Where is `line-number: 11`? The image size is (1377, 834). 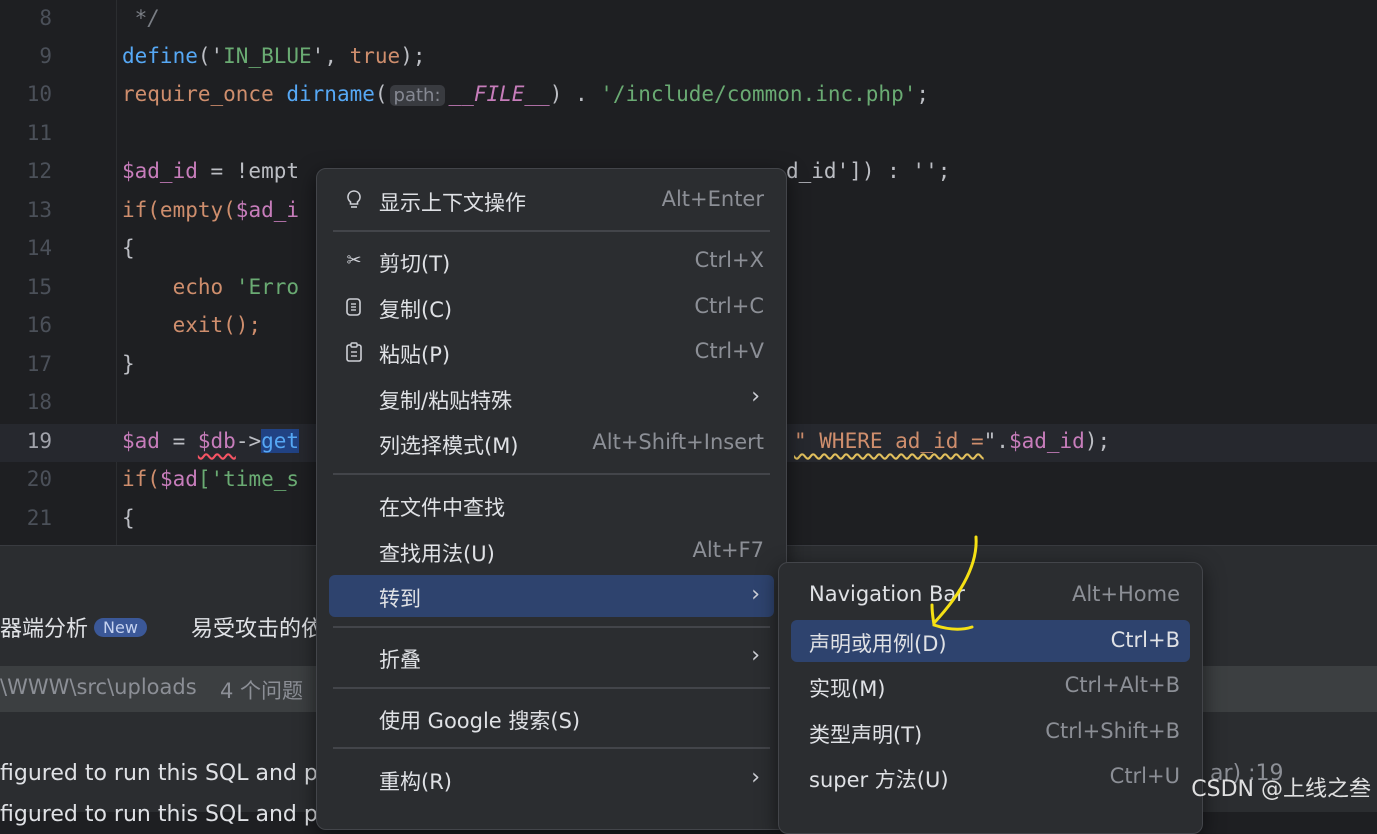
line-number: 11 is located at coordinates (39, 133).